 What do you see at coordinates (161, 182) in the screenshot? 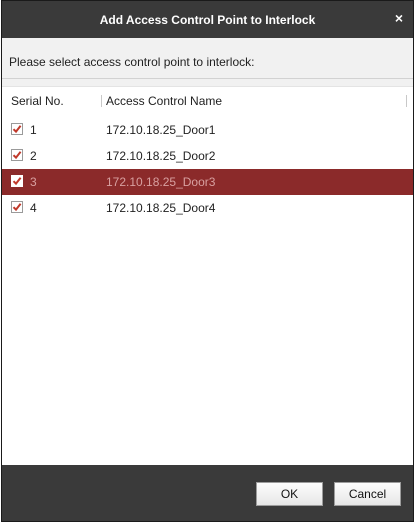
I see `access-control-name: 172.10.18.25_Door3` at bounding box center [161, 182].